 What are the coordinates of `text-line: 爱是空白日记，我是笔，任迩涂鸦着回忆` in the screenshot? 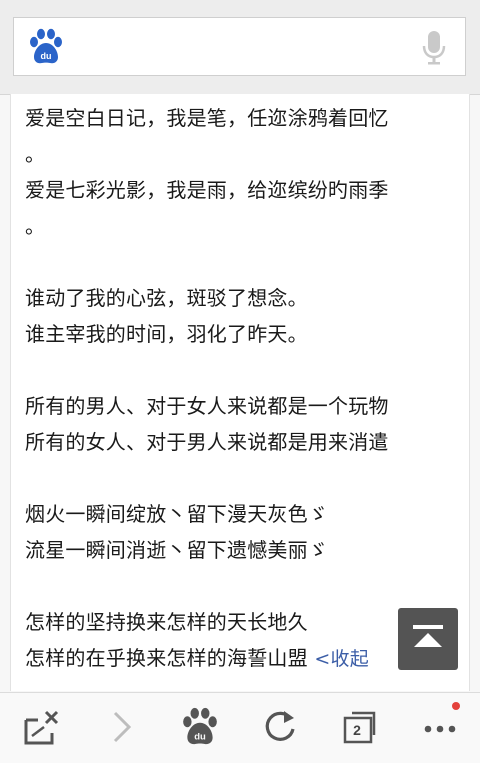 It's located at (207, 118).